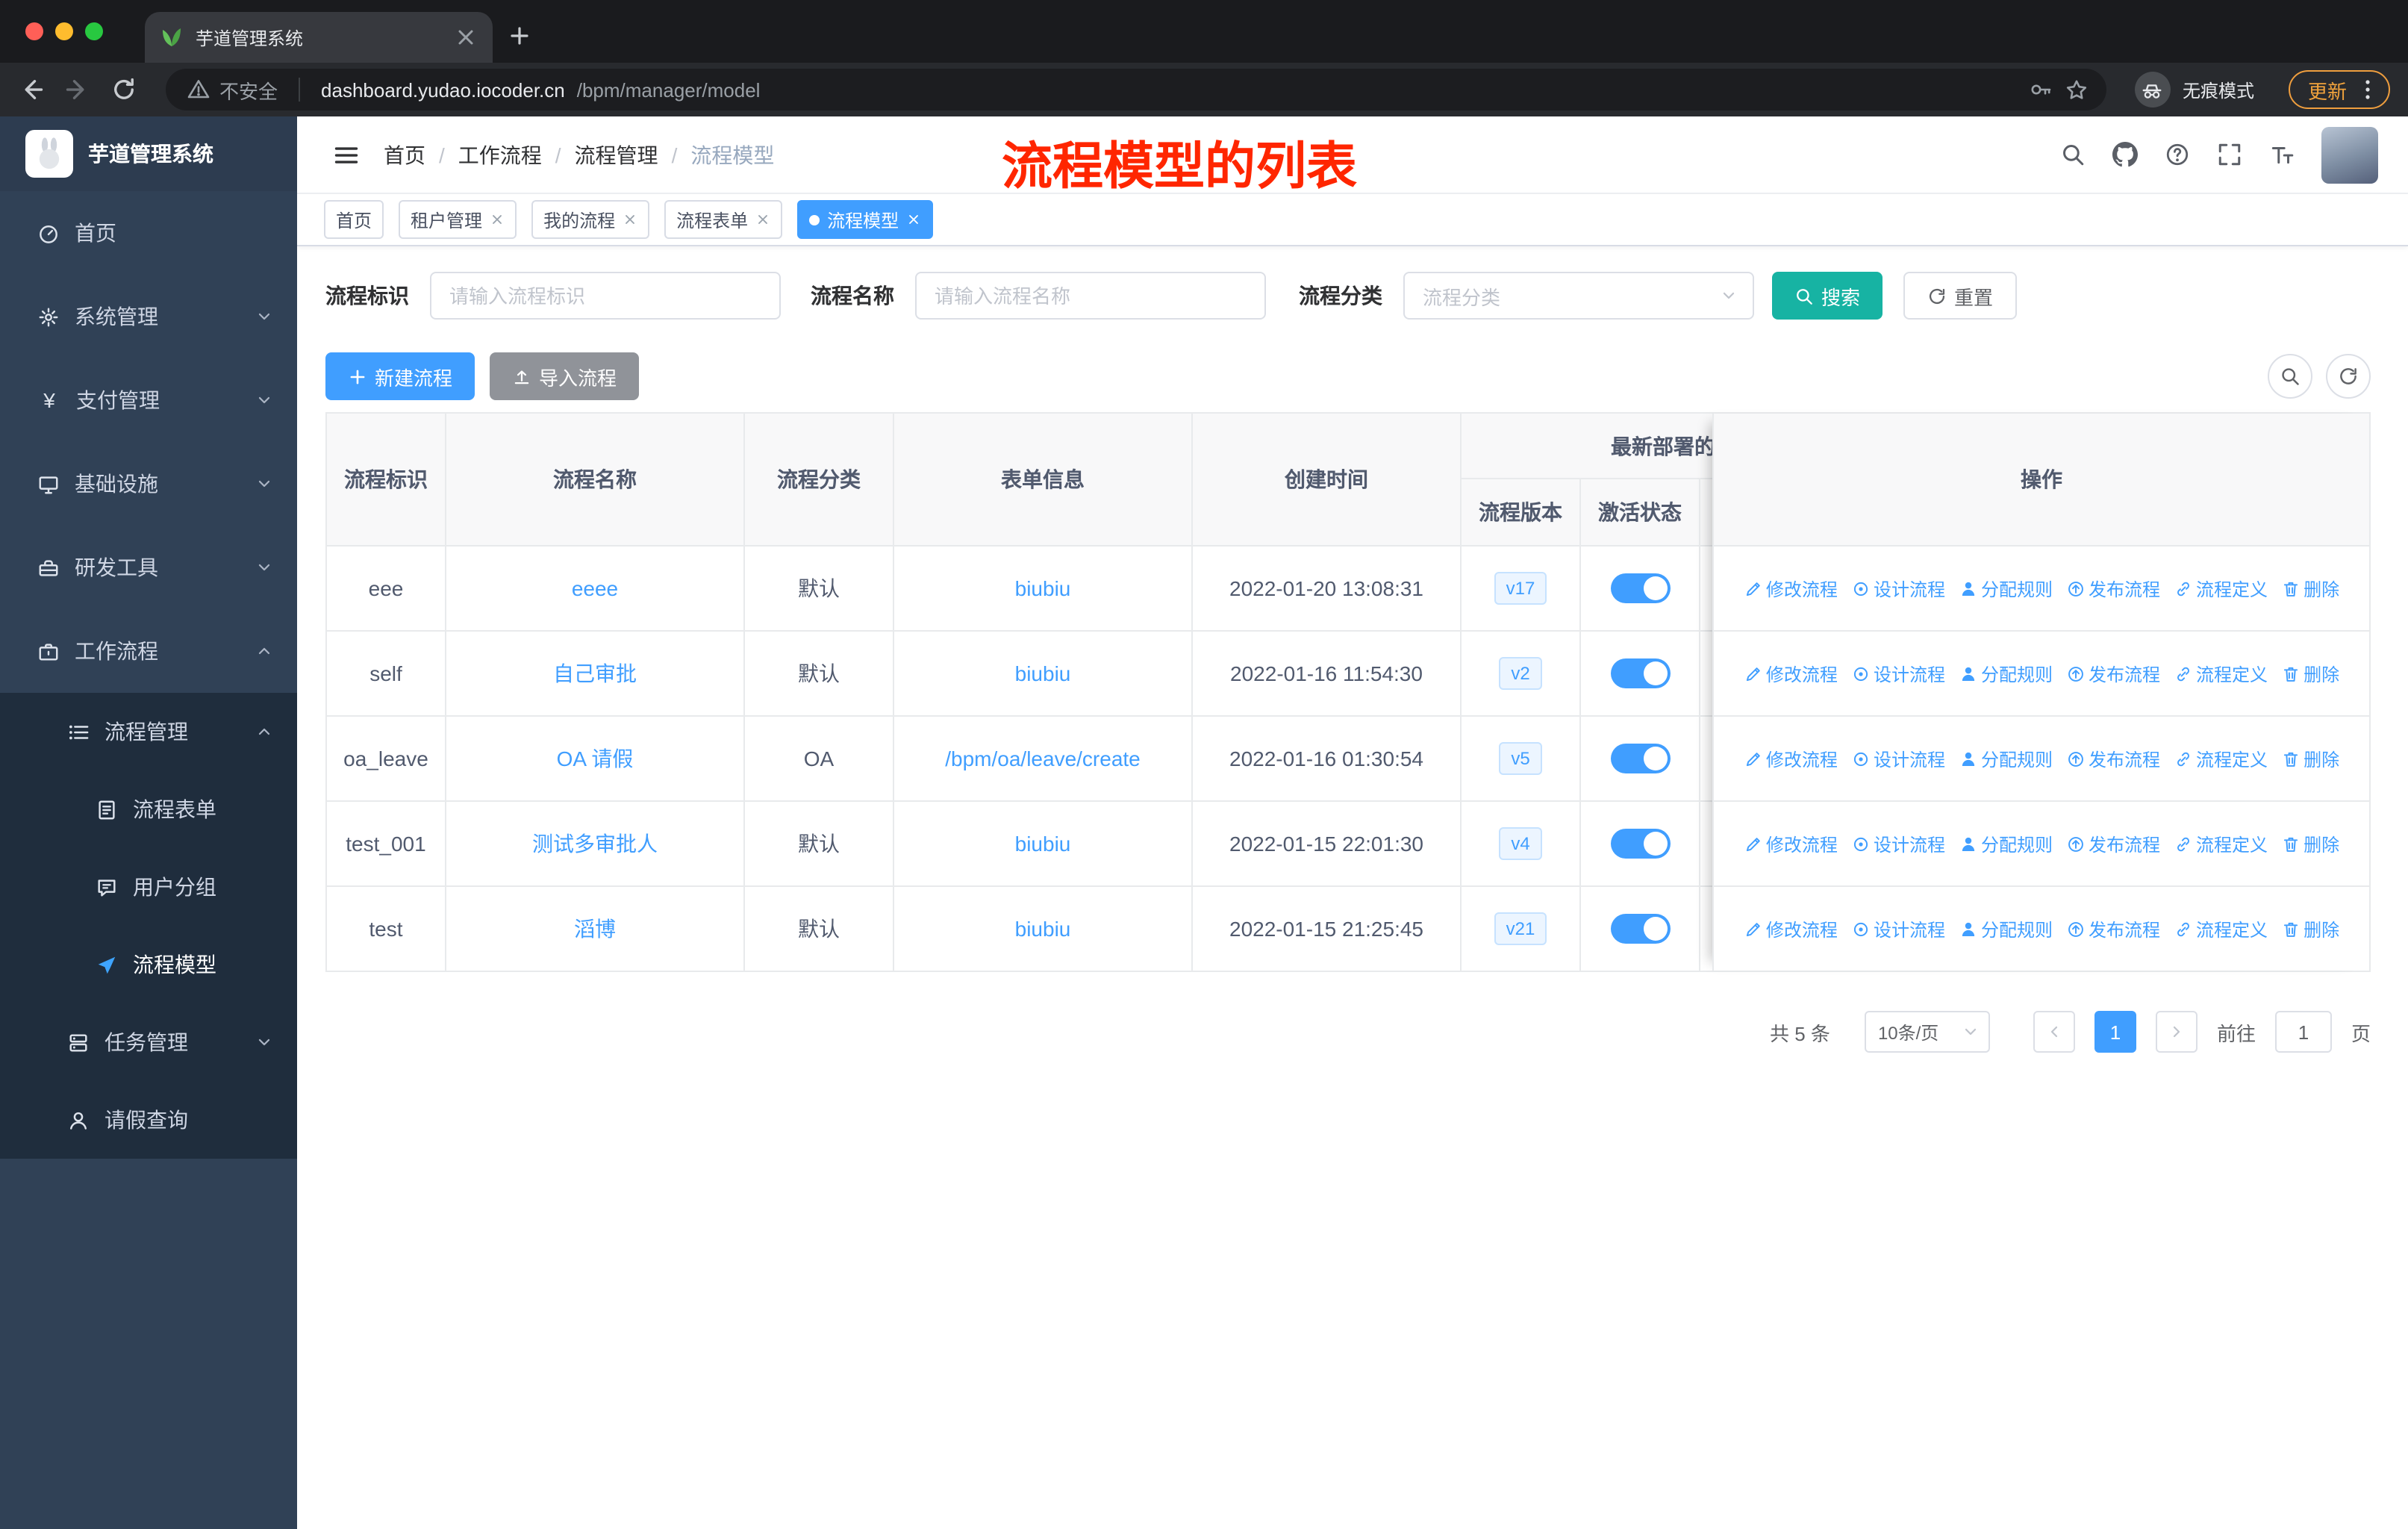  I want to click on key-icon, so click(2041, 90).